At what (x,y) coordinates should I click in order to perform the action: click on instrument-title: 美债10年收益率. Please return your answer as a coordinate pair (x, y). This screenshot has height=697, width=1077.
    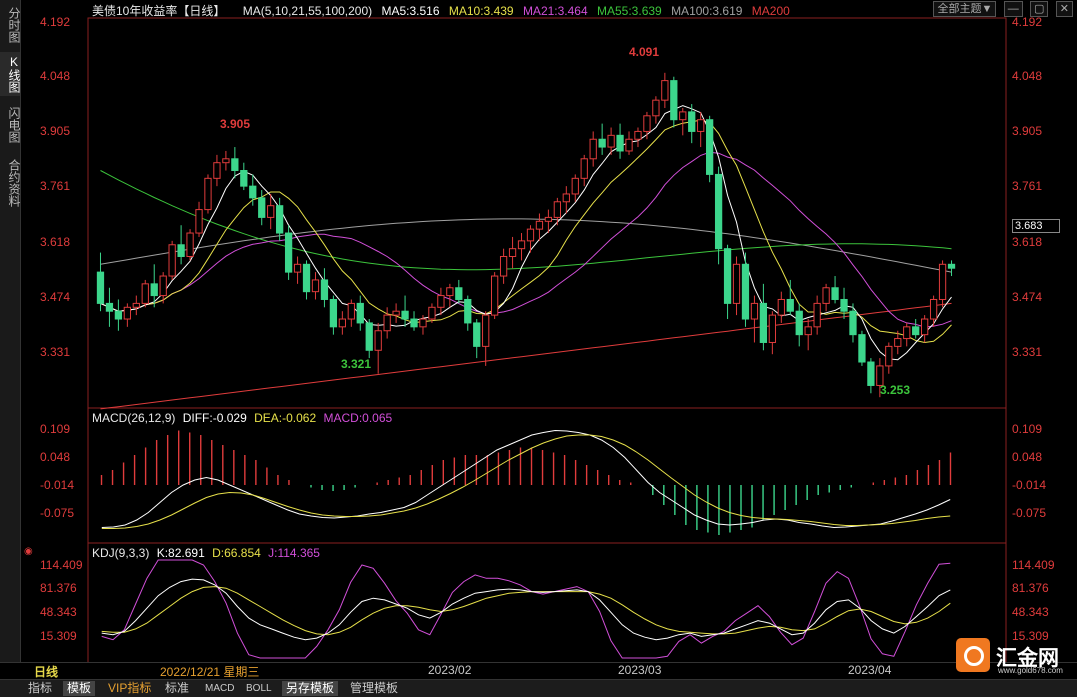
    Looking at the image, I should click on (135, 11).